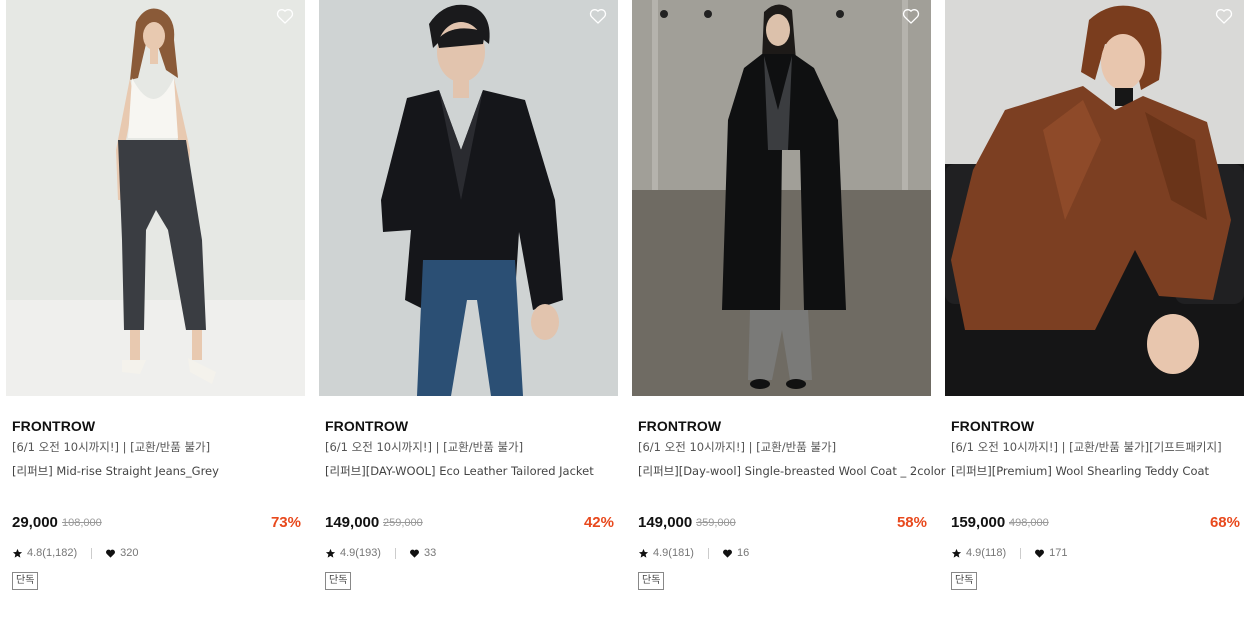 The height and width of the screenshot is (619, 1247). I want to click on product-name: [리퍼브][Premium] Wool Shearling Teddy Coat, so click(1080, 471).